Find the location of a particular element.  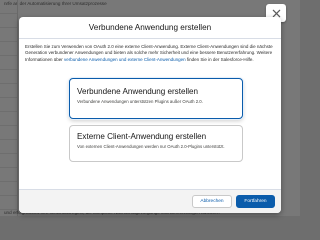

option-external-client-app-title: Externe Client-Anwendung erstellen is located at coordinates (142, 136).